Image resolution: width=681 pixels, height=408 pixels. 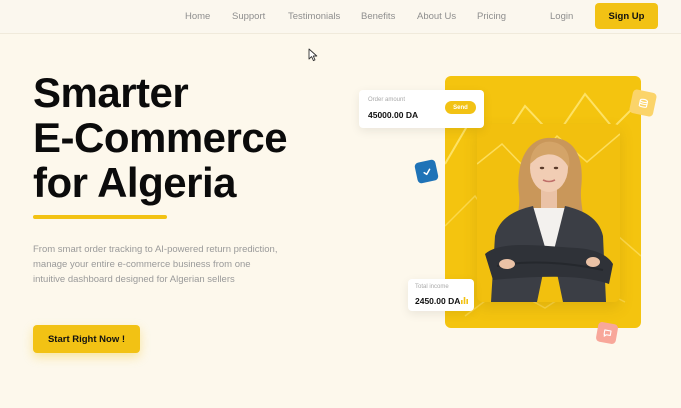 What do you see at coordinates (421, 109) in the screenshot?
I see `order-amount-card: Order amount 45000.00 DA Send` at bounding box center [421, 109].